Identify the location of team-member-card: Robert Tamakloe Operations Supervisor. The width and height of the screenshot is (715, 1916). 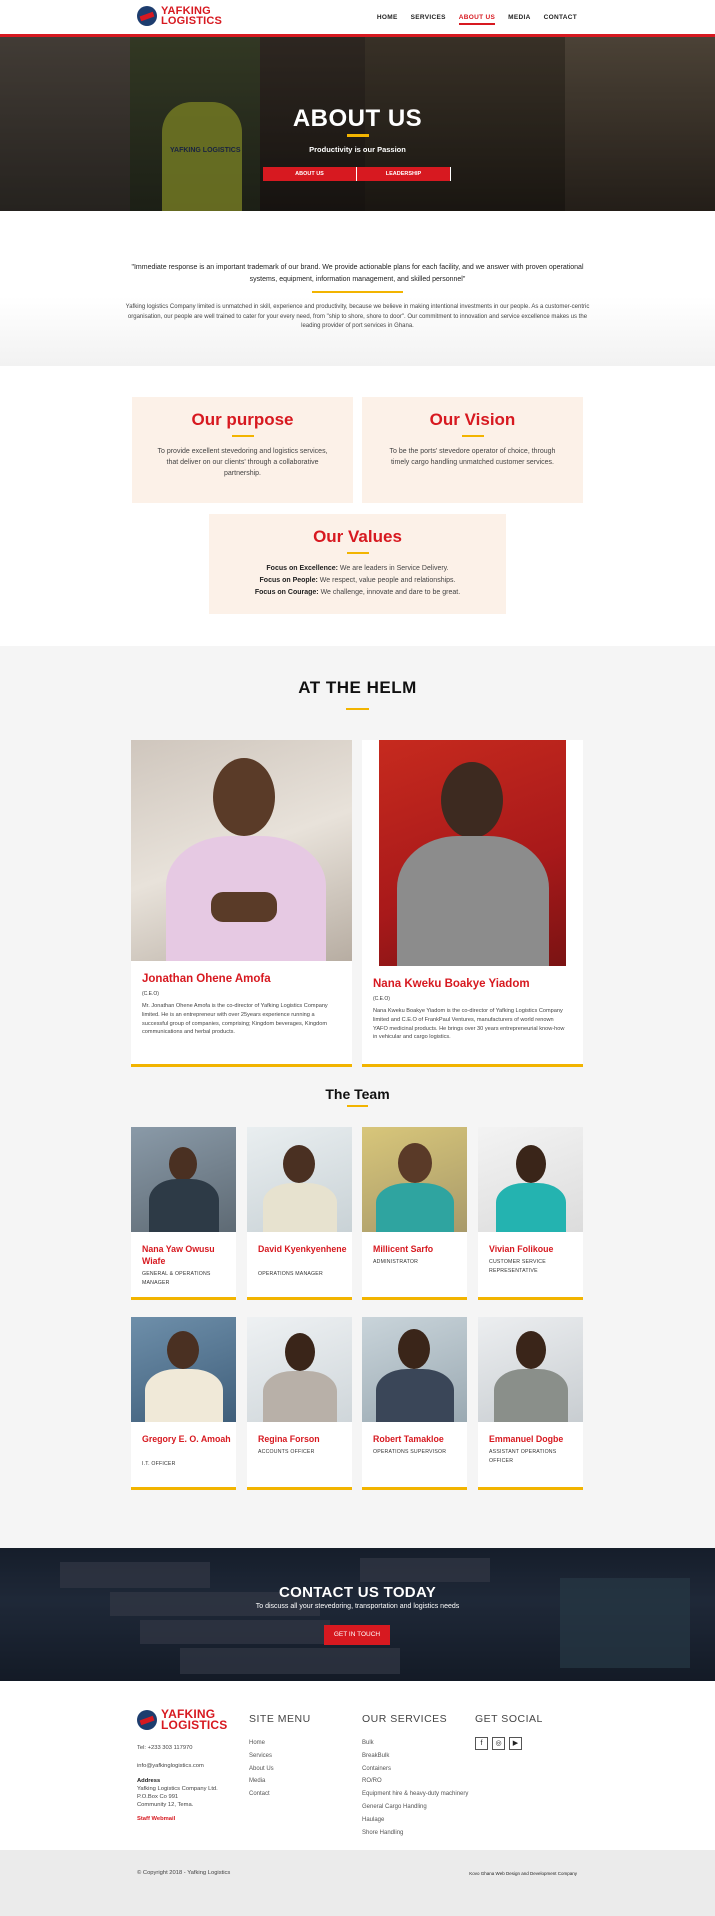
(414, 1403).